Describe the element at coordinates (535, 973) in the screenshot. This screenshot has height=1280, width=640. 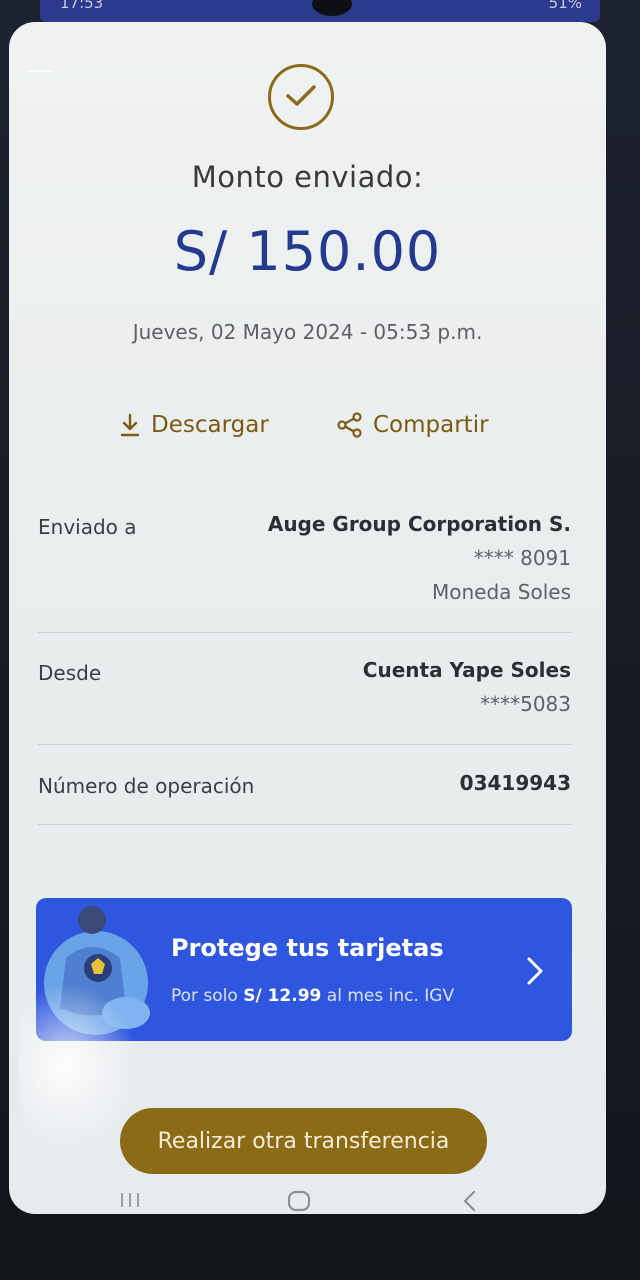
I see `chevron-right-icon` at that location.